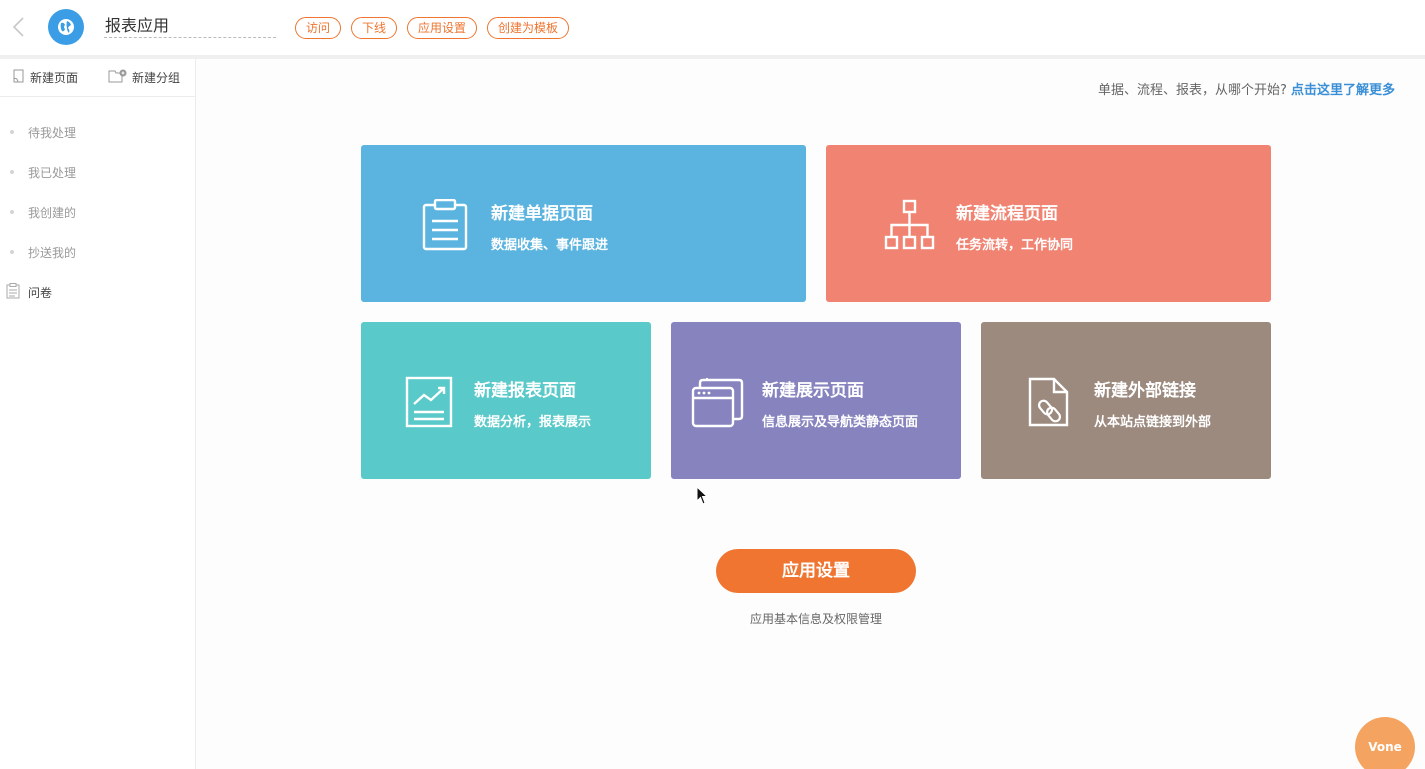 The height and width of the screenshot is (769, 1425). Describe the element at coordinates (97, 131) in the screenshot. I see `sidebar-item-todo: 待我处理` at that location.